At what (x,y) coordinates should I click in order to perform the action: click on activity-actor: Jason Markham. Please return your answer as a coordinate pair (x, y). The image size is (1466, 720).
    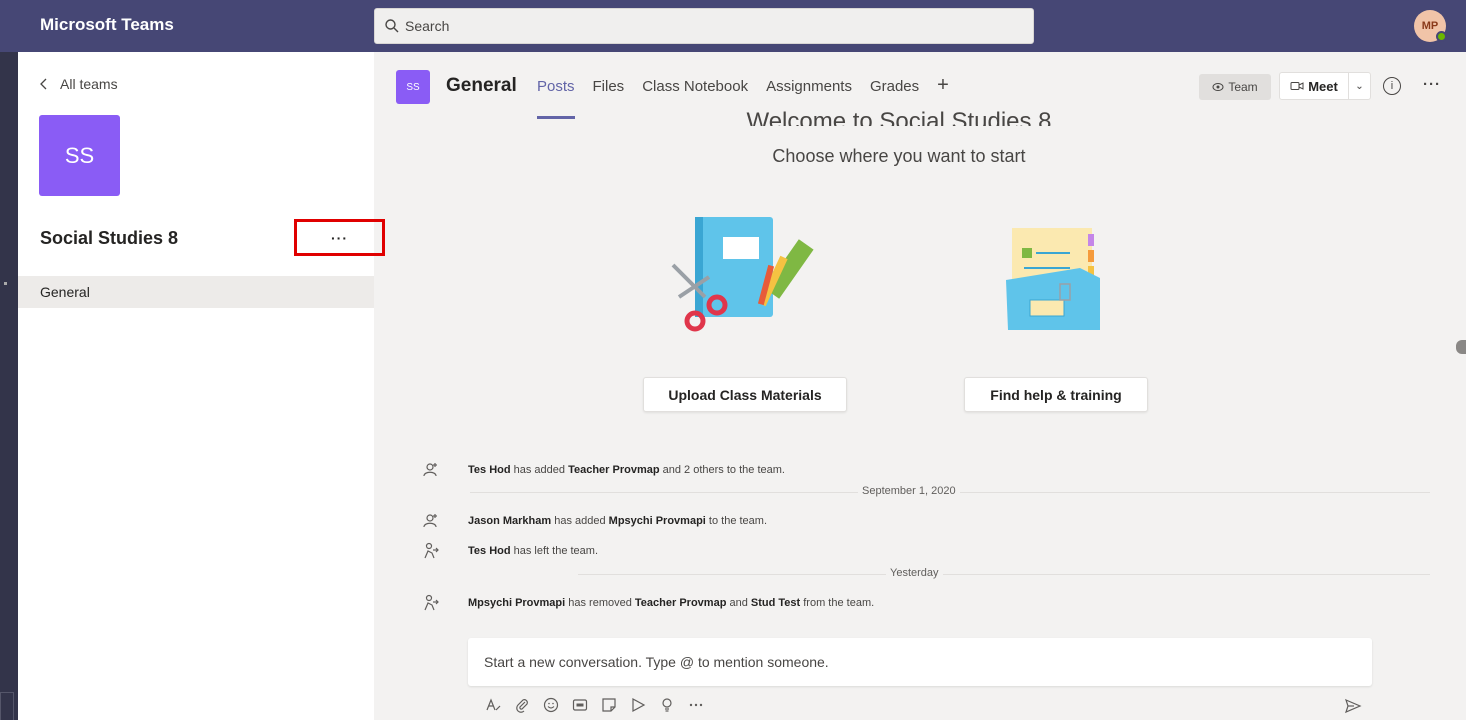
    Looking at the image, I should click on (510, 521).